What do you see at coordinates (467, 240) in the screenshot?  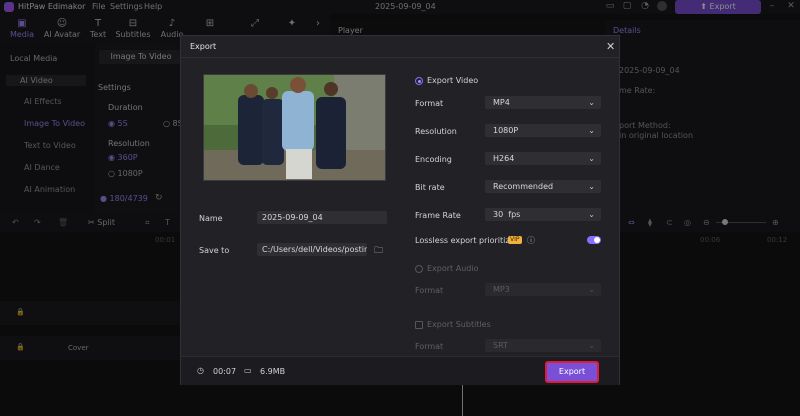 I see `lossless-label: Lossless export prioritized` at bounding box center [467, 240].